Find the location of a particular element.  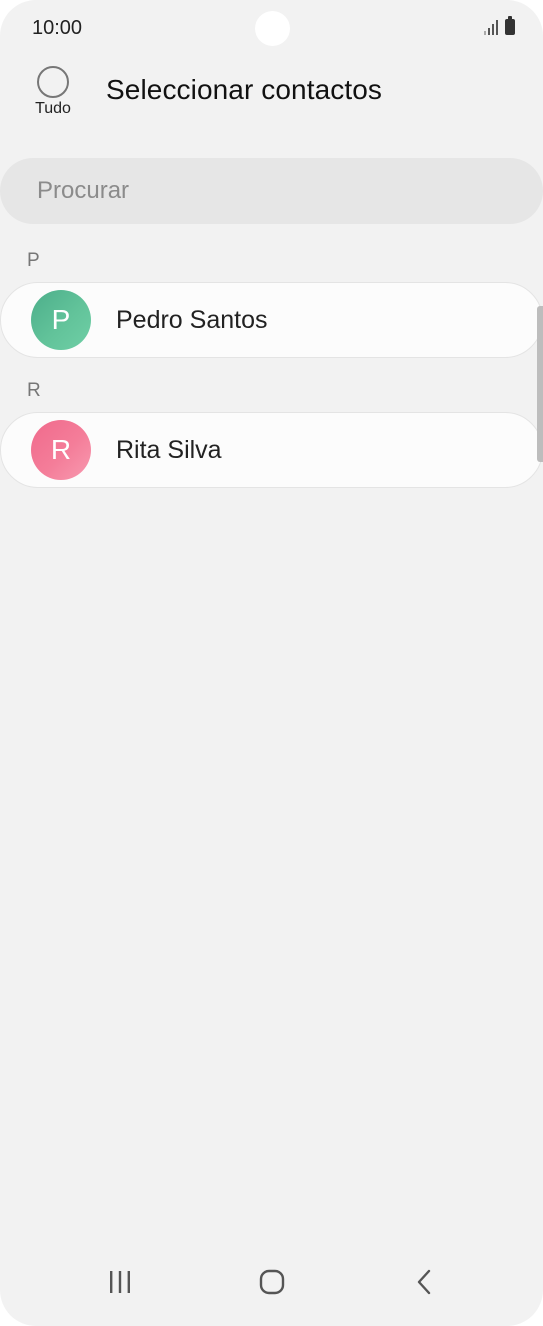

front-camera-cutout is located at coordinates (272, 28).